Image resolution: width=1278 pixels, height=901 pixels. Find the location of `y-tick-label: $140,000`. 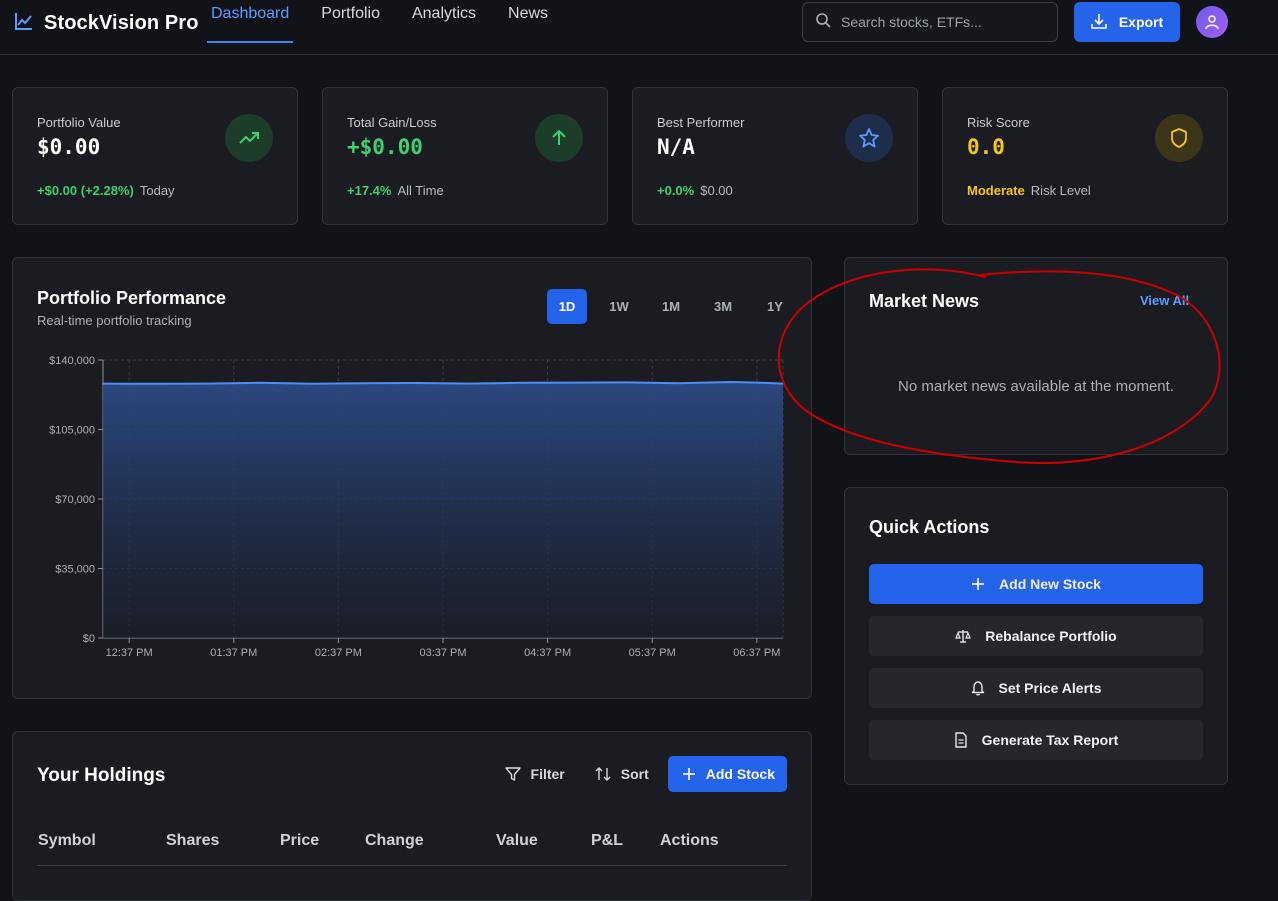

y-tick-label: $140,000 is located at coordinates (72, 361).